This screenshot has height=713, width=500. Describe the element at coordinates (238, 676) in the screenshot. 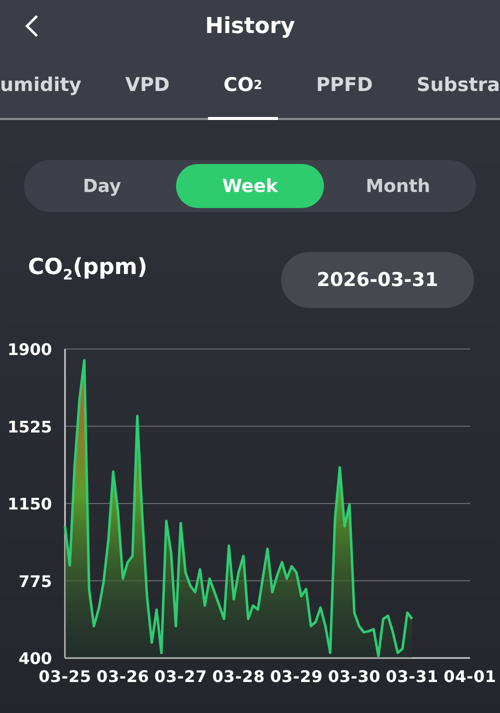

I see `x-axis-label: 03-28` at that location.